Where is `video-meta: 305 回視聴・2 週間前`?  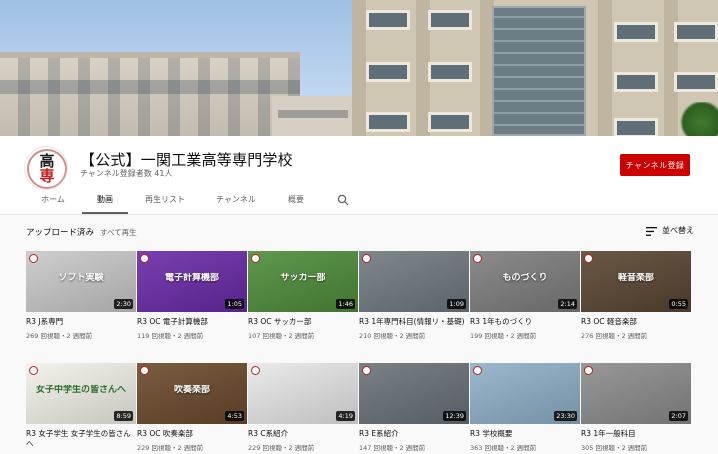
video-meta: 305 回視聴・2 週間前 is located at coordinates (614, 448).